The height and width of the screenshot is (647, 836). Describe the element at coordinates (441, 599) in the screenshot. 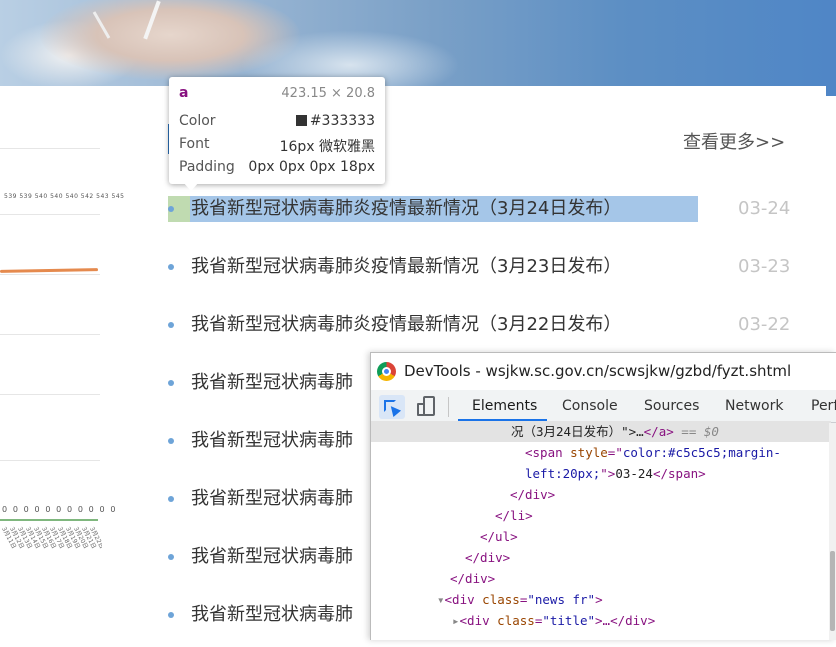

I see `expand-triangle-icon: ▾` at that location.